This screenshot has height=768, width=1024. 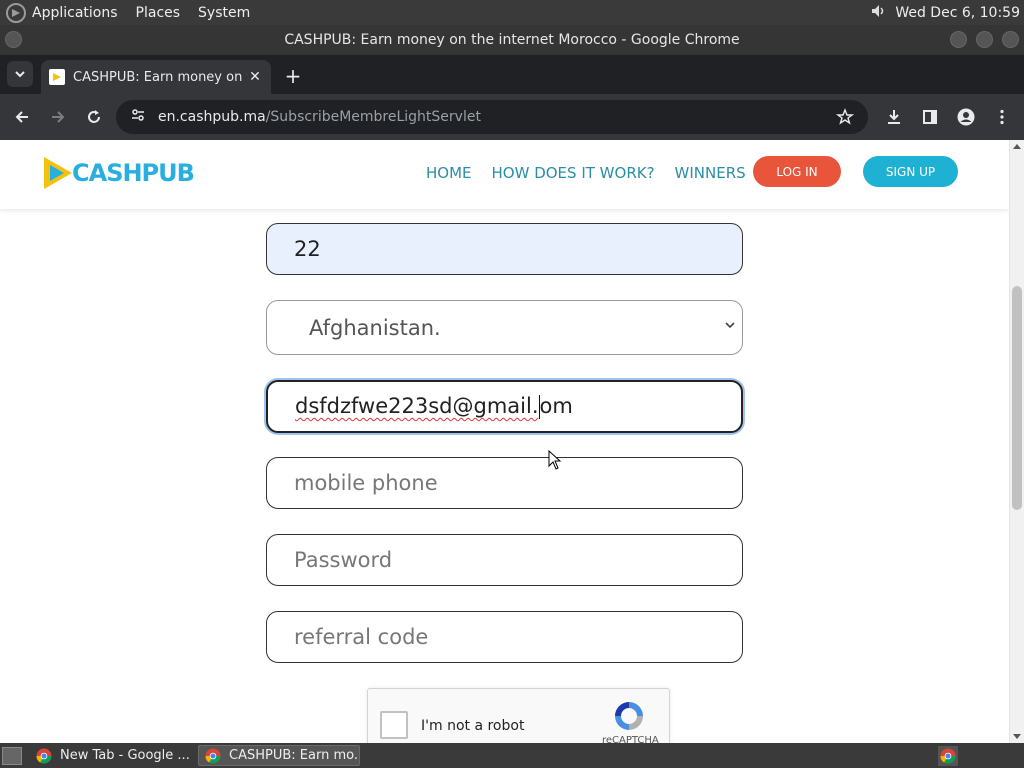 What do you see at coordinates (1017, 146) in the screenshot?
I see `scroll-up-arrow-icon` at bounding box center [1017, 146].